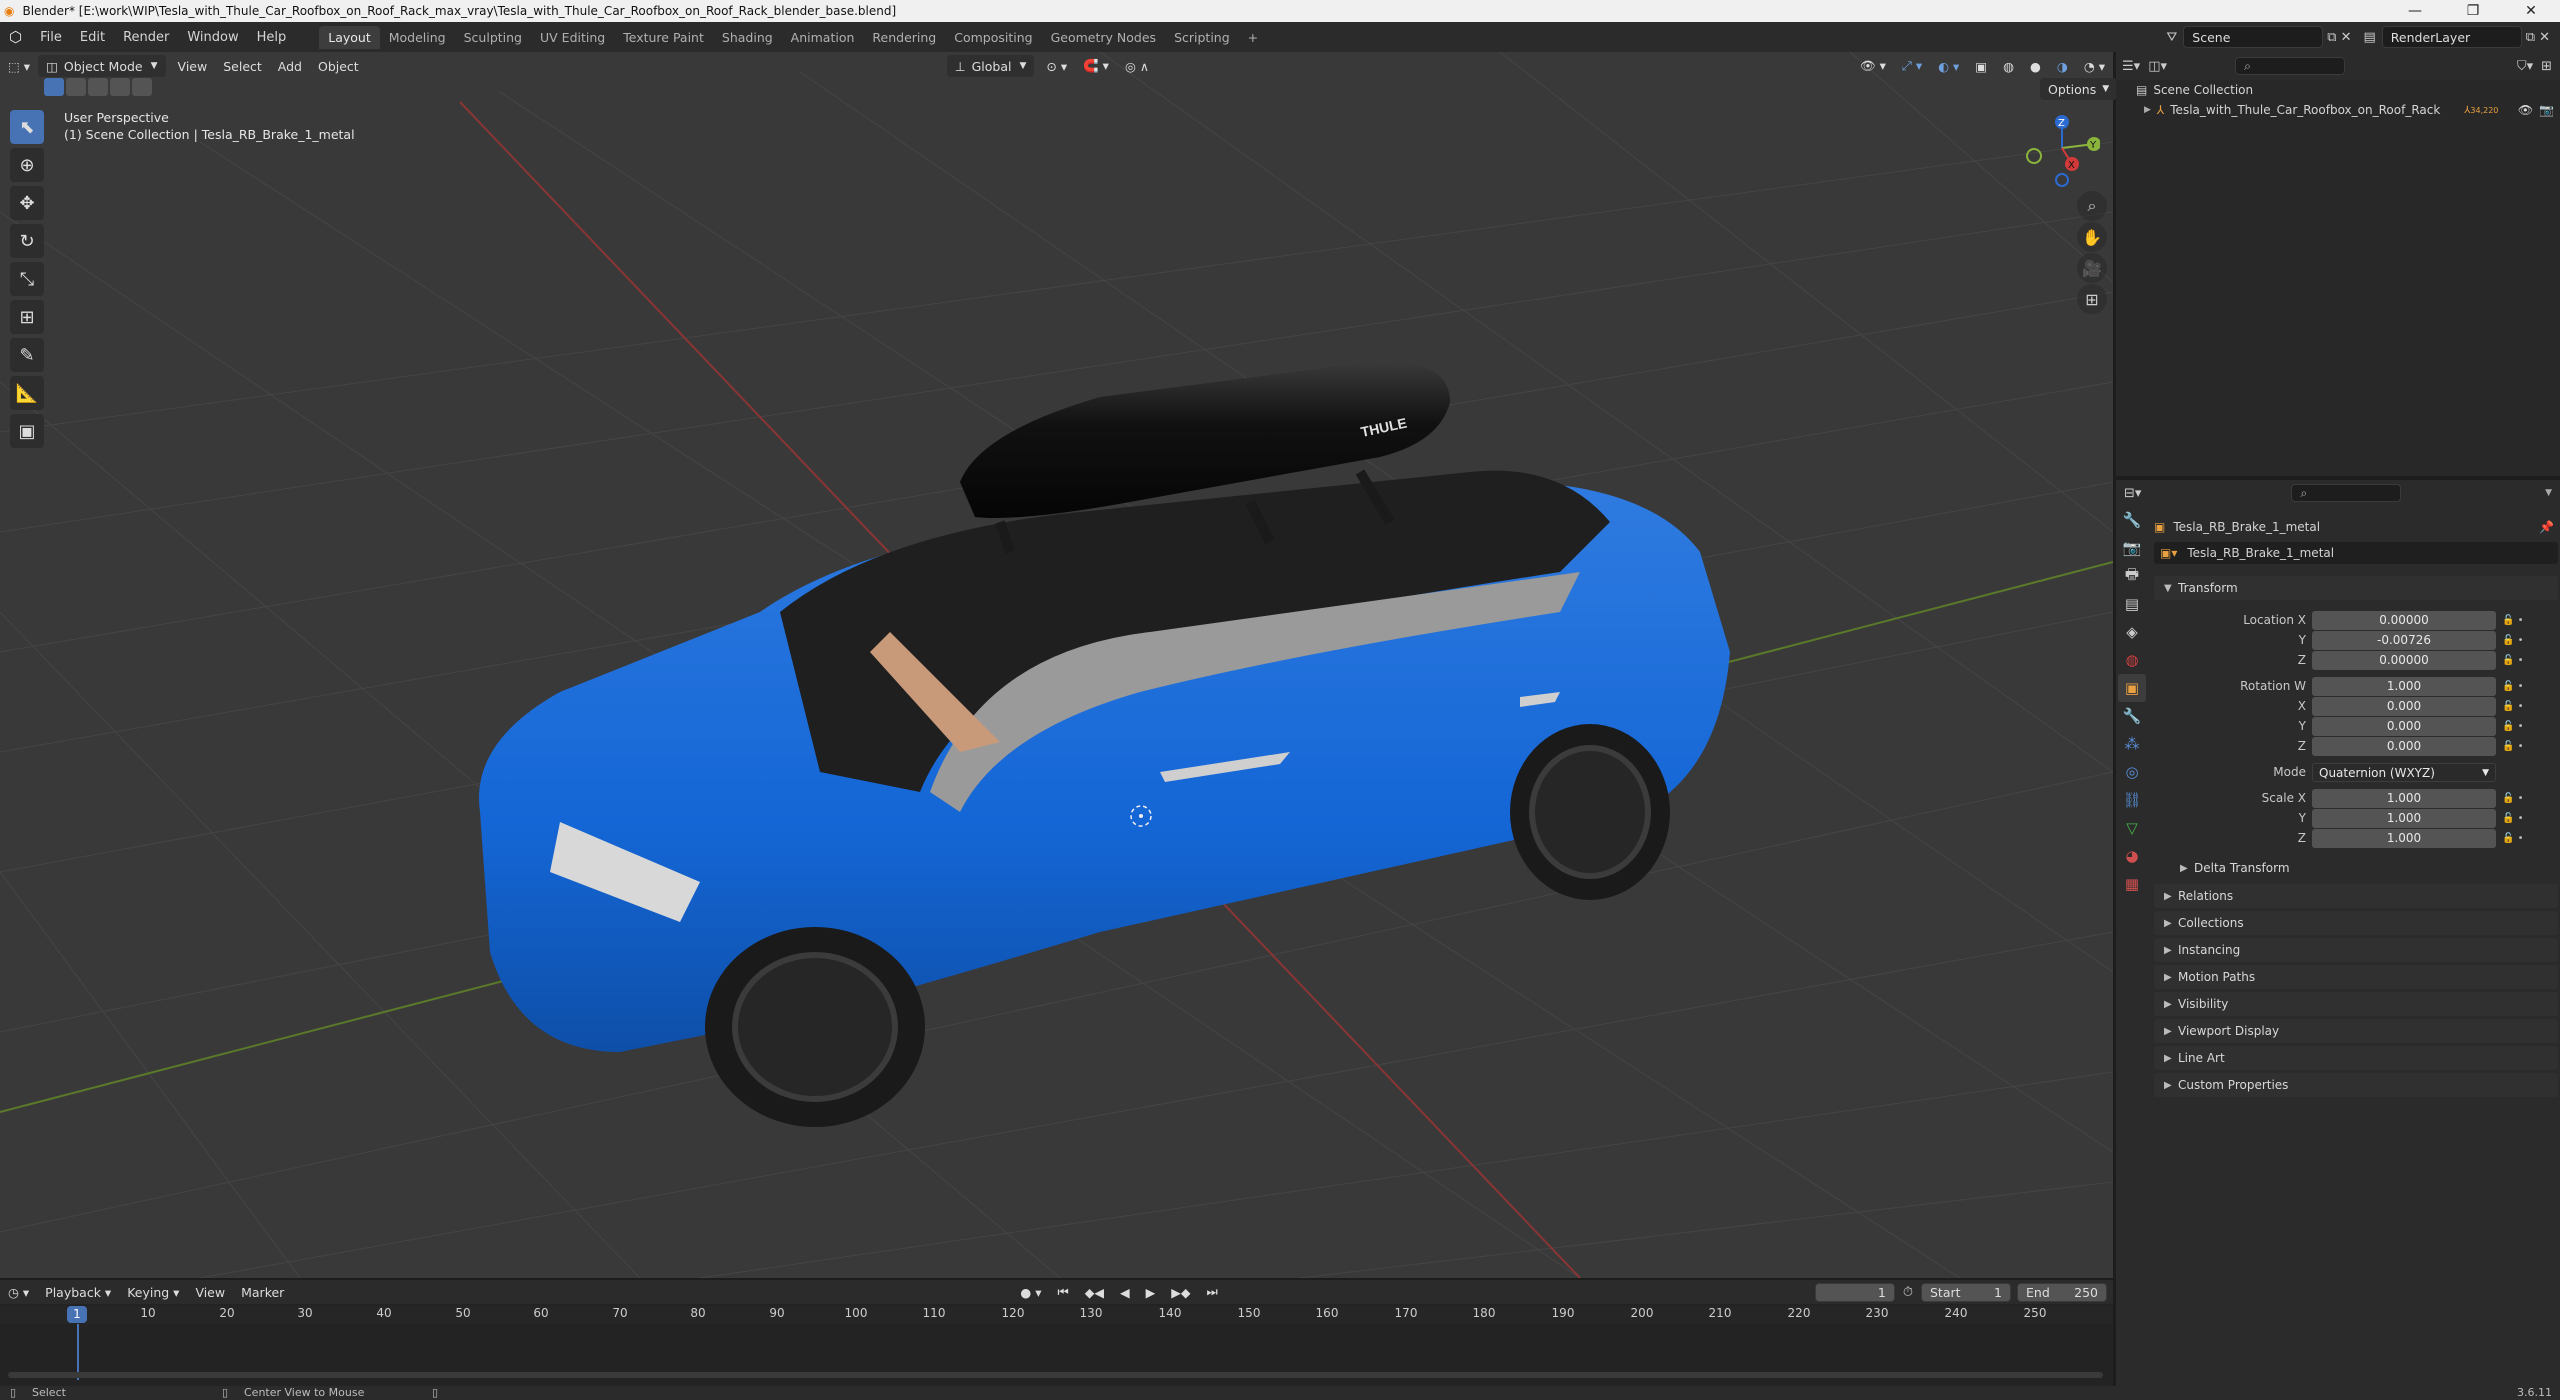 This screenshot has width=2560, height=1400. I want to click on section-viewport-display: ▶ Viewport Display, so click(2356, 1031).